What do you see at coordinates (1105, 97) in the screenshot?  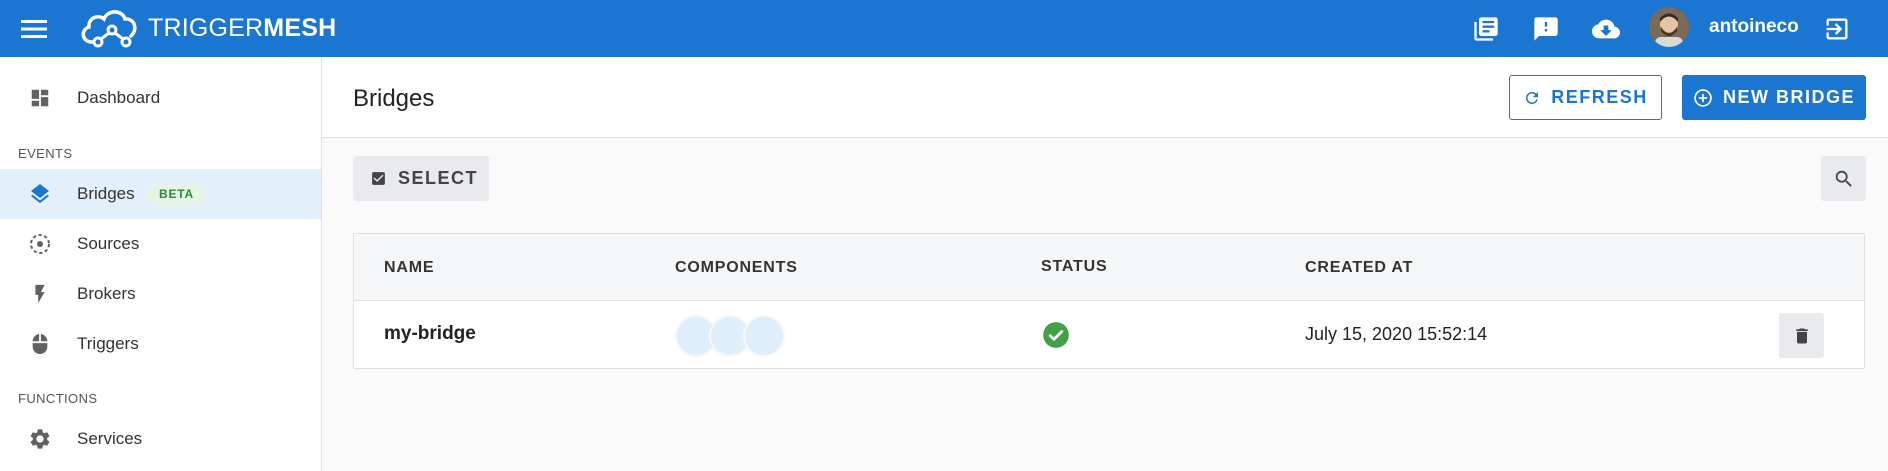 I see `page-header: Bridges REFRESH NEW BRIDGE` at bounding box center [1105, 97].